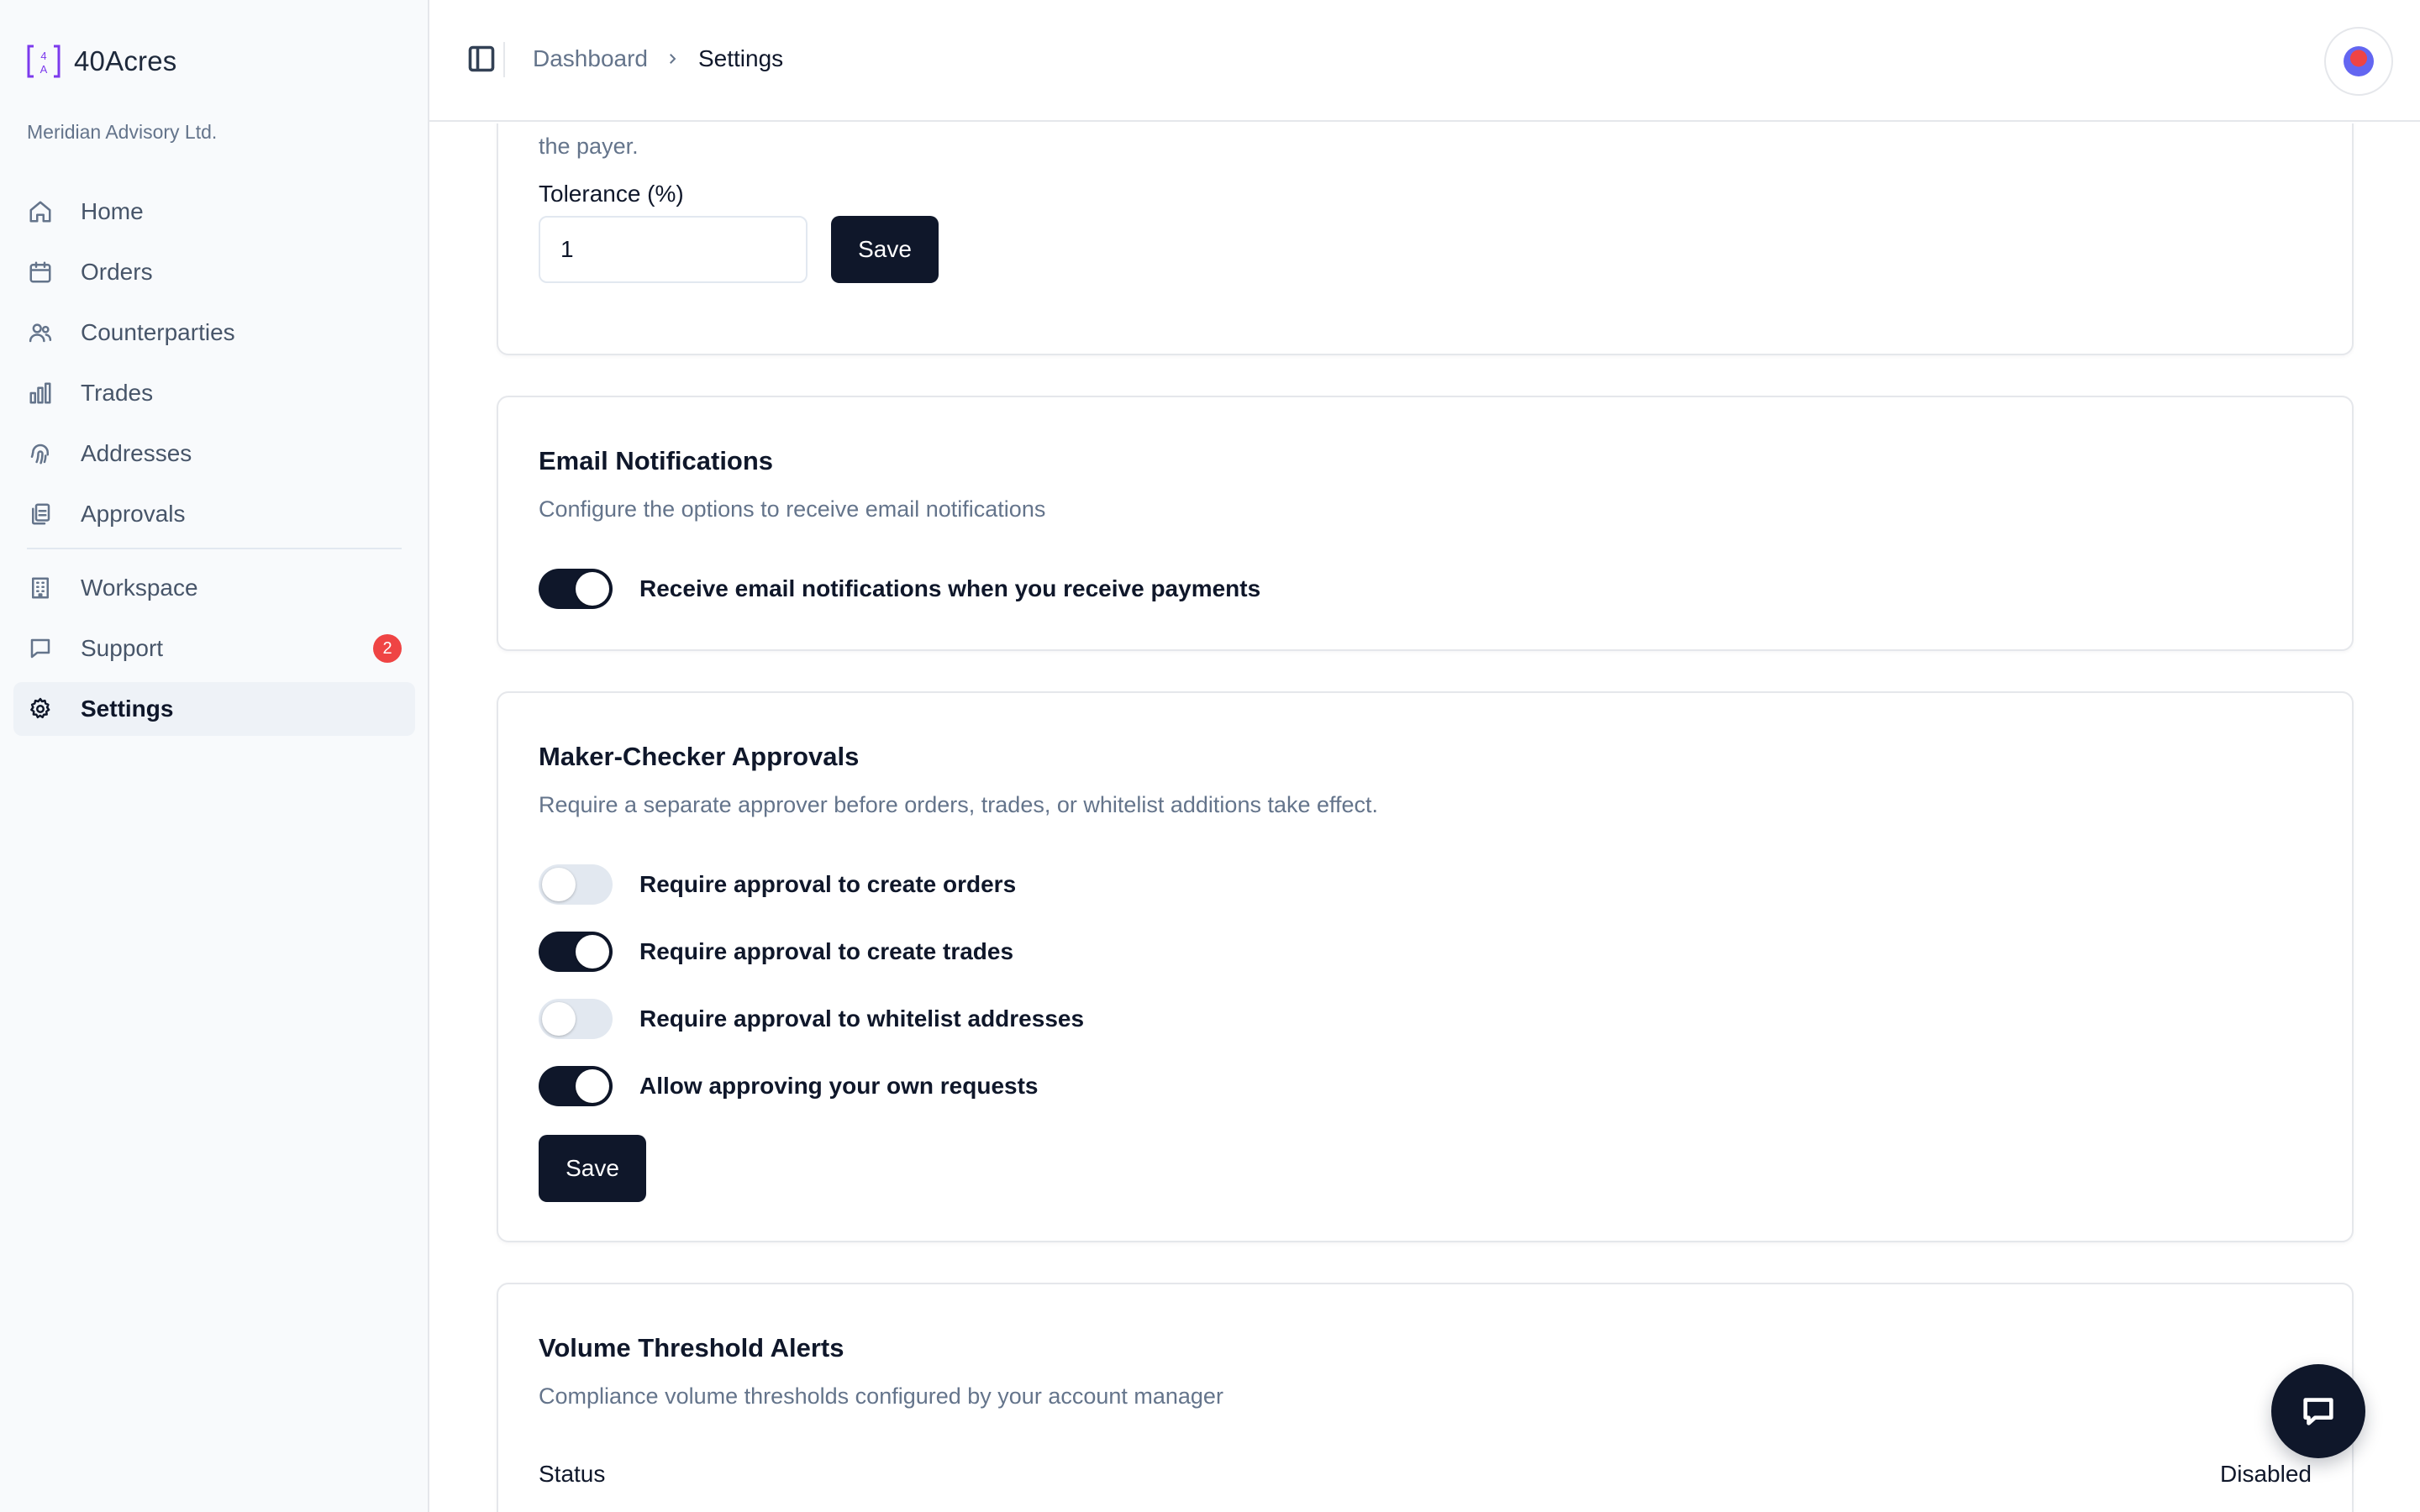 The image size is (2420, 1512). I want to click on breadcrumb-current: Settings, so click(740, 58).